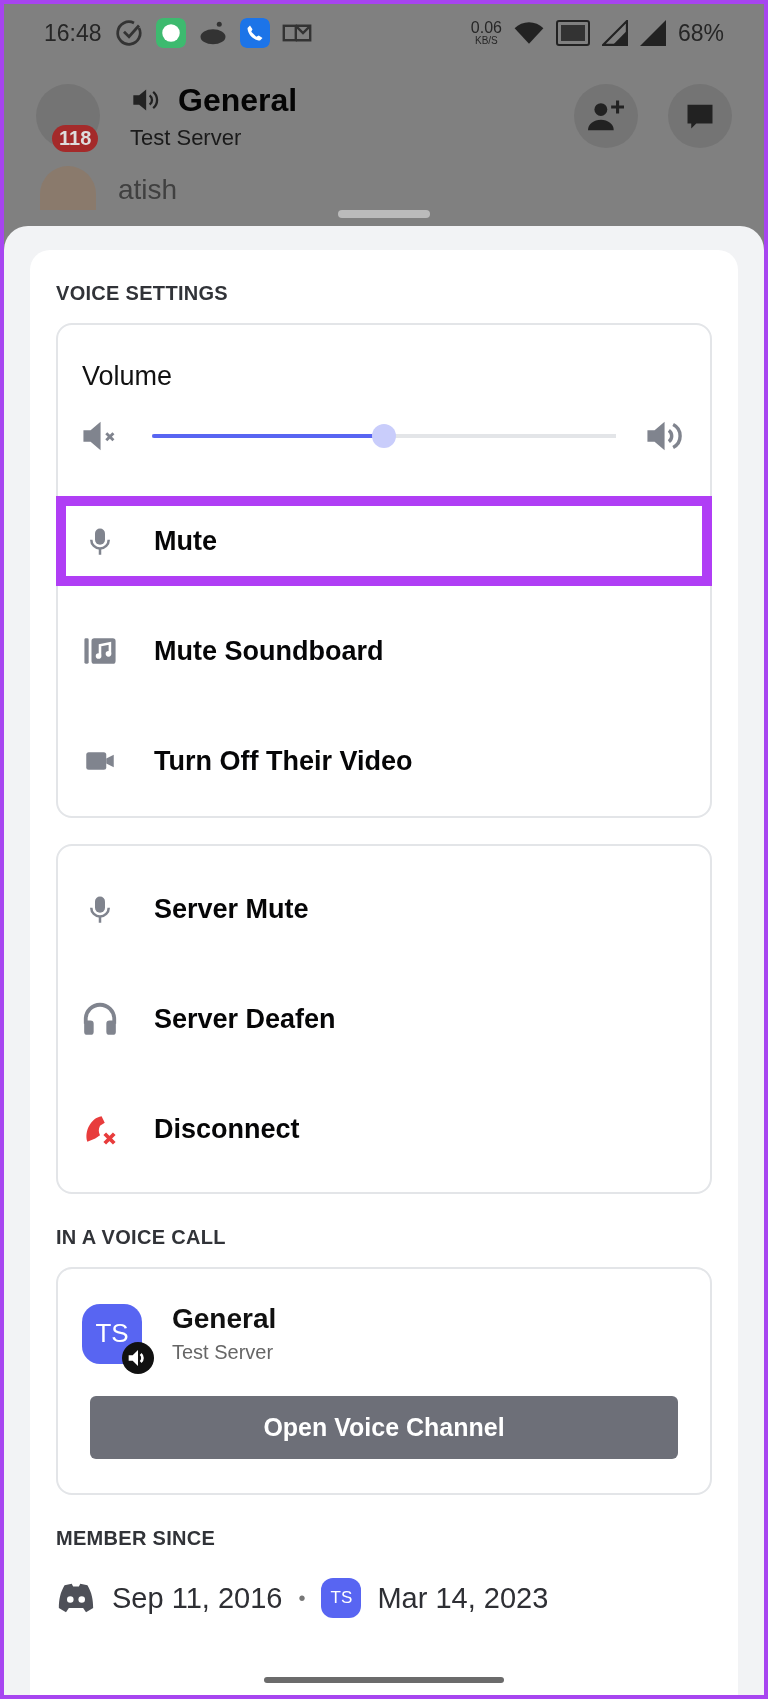 The image size is (768, 1699). I want to click on menu-item: Turn Off Their Video, so click(384, 761).